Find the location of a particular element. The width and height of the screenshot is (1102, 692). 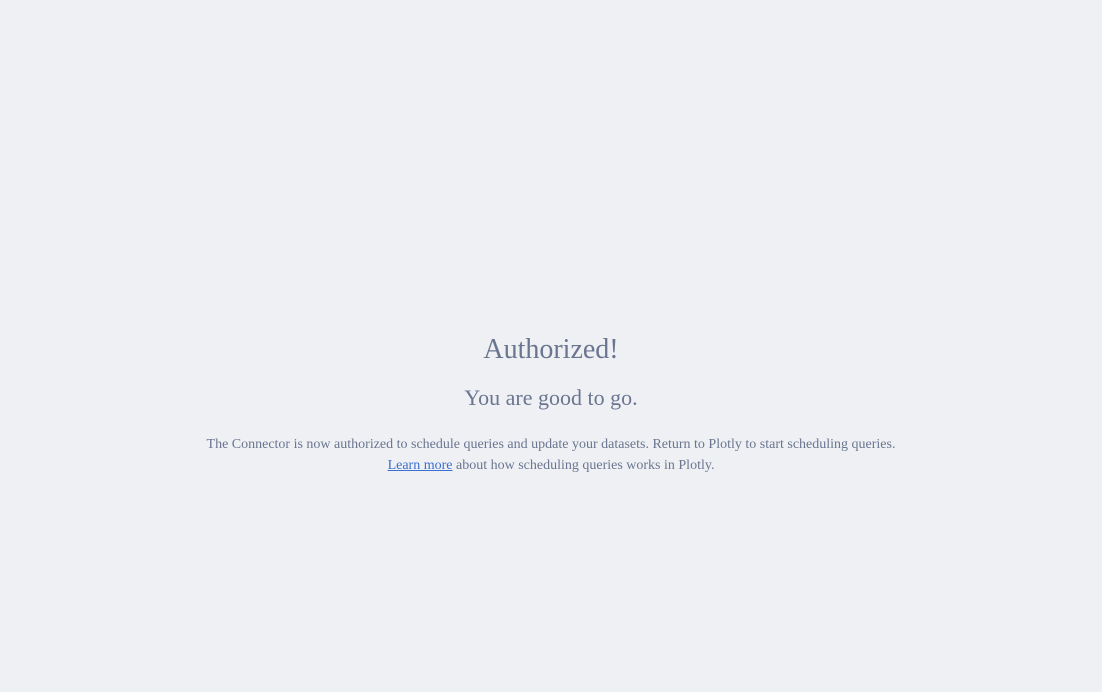

page-title: Authorized! is located at coordinates (551, 349).